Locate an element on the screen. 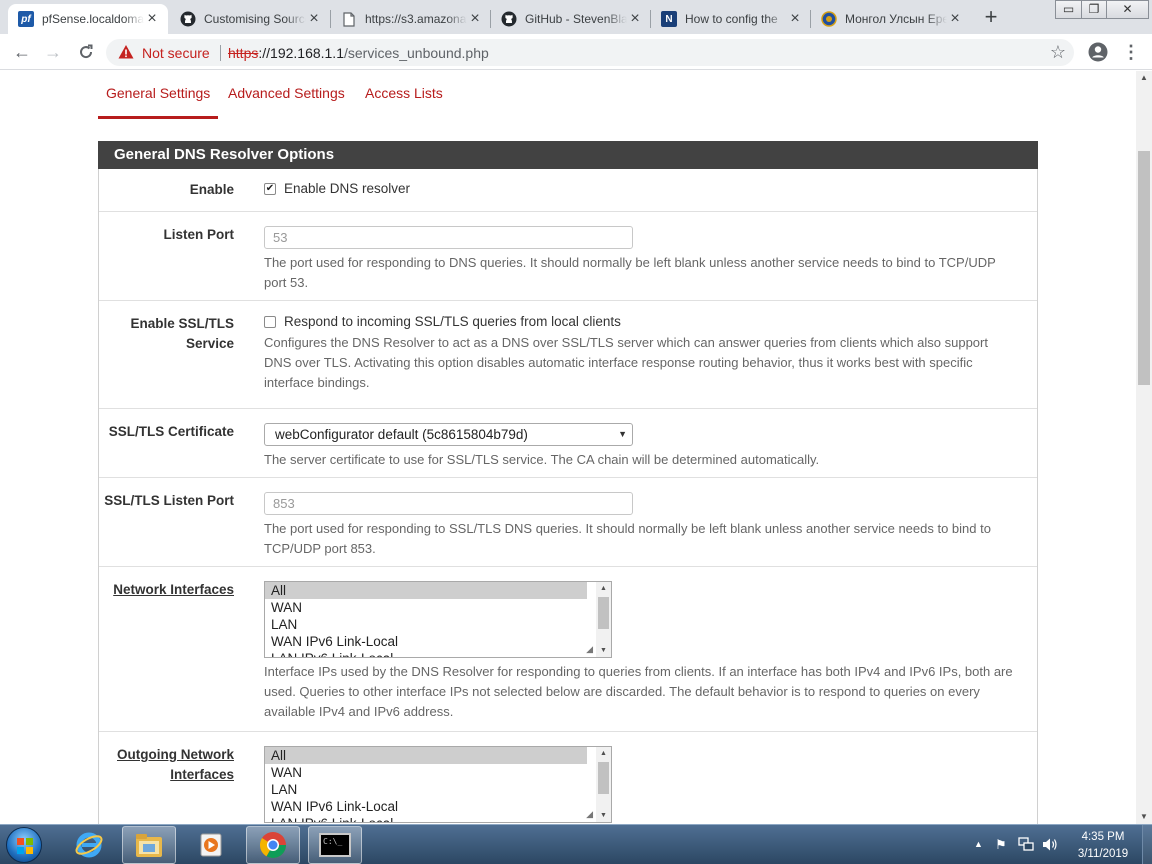  checkbox-checked-icon: ✔ is located at coordinates (270, 188).